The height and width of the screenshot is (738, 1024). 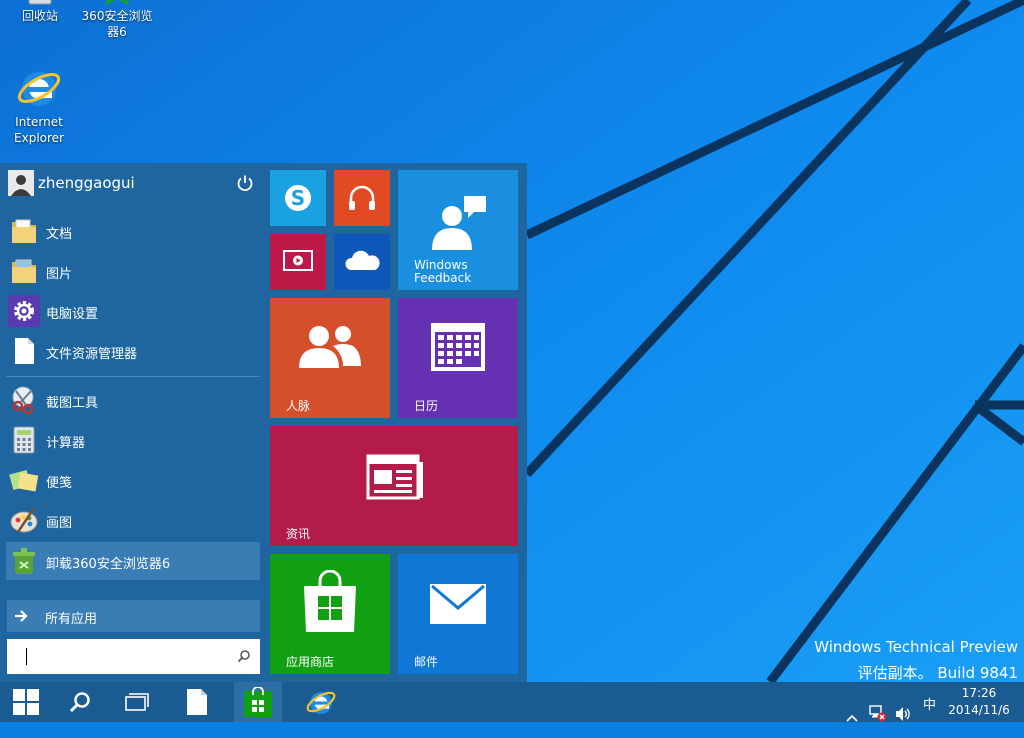 I want to click on start-item-uninstall-360-browser: 卸载360安全浏览器6, so click(x=133, y=561).